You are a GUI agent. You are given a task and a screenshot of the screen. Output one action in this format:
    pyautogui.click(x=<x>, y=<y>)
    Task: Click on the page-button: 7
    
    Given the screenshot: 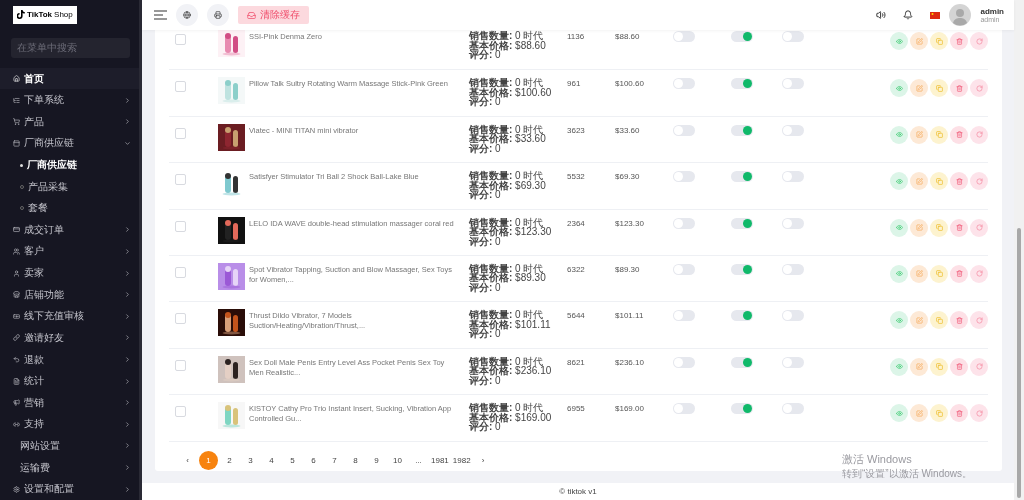 What is the action you would take?
    pyautogui.click(x=334, y=460)
    